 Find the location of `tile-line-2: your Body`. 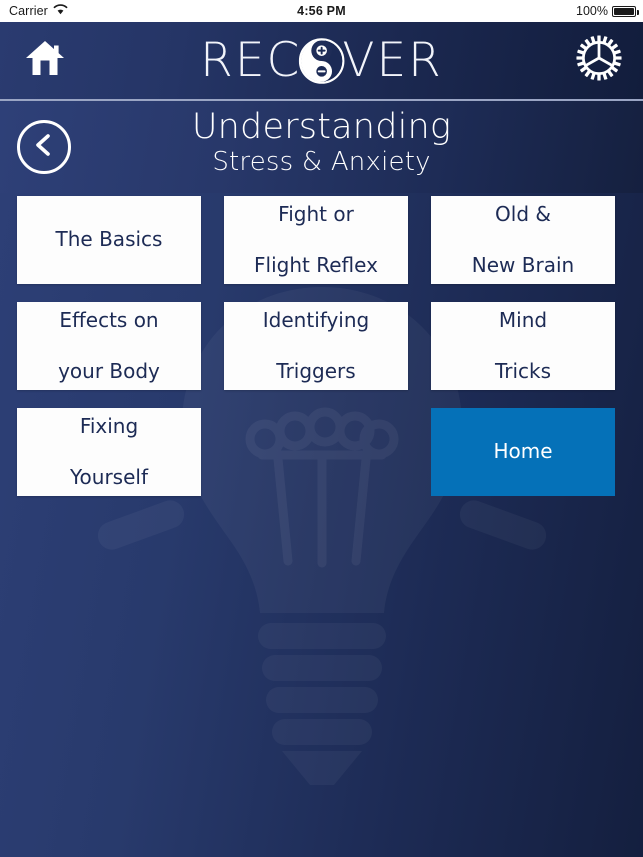

tile-line-2: your Body is located at coordinates (109, 370).